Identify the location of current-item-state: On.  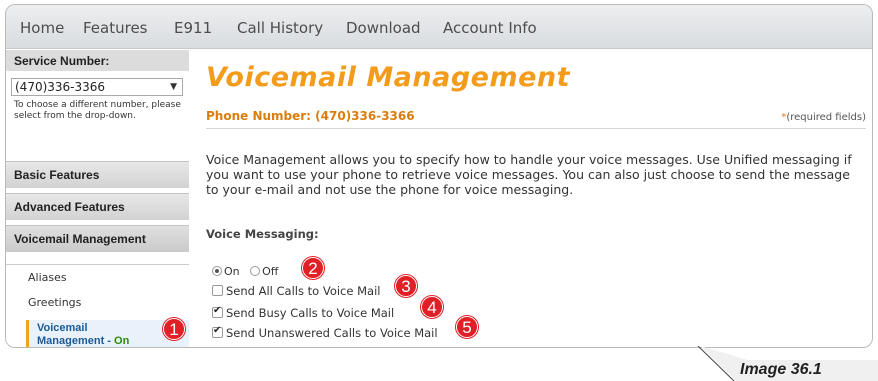
(122, 341).